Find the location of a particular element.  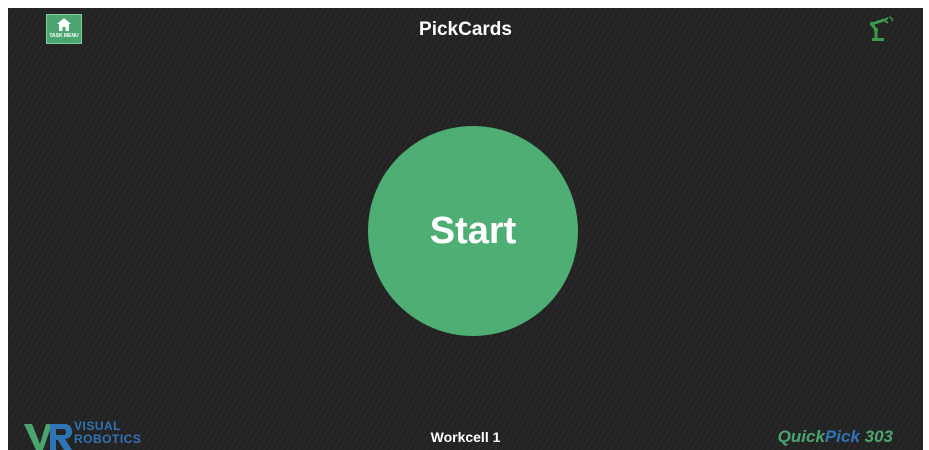

product-name-quick: Quick is located at coordinates (801, 436).